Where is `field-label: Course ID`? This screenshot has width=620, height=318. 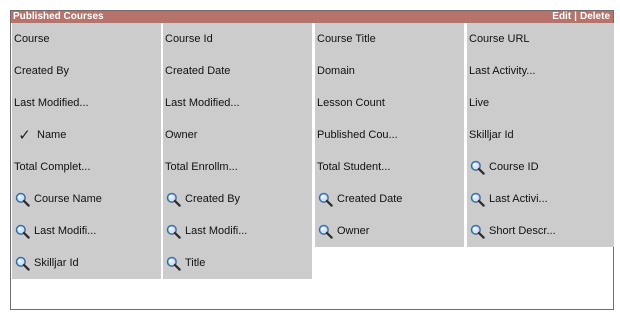
field-label: Course ID is located at coordinates (514, 167).